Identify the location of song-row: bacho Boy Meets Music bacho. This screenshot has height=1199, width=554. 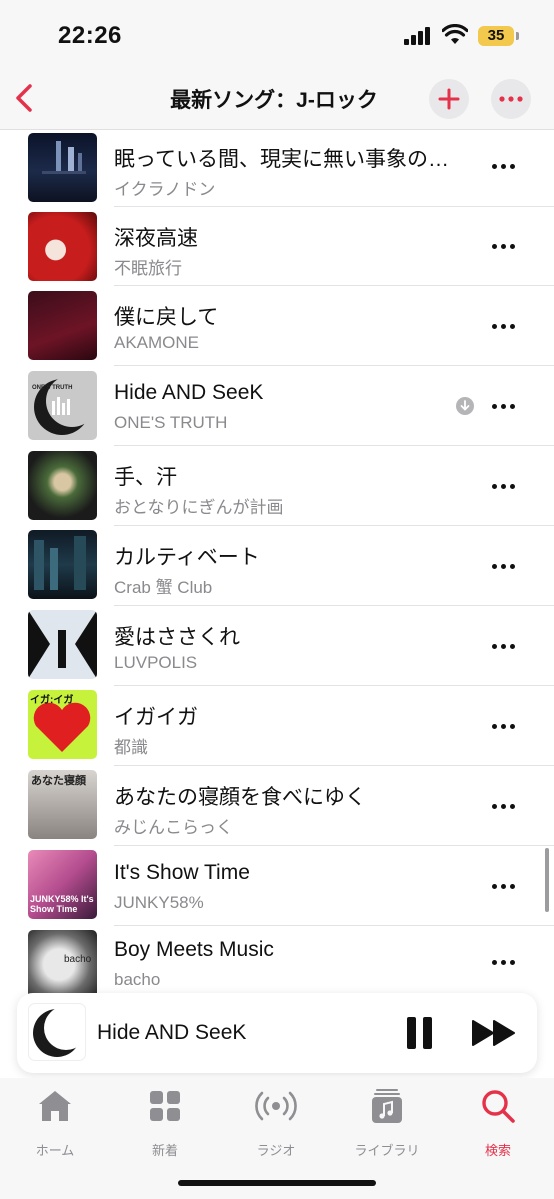
(277, 963).